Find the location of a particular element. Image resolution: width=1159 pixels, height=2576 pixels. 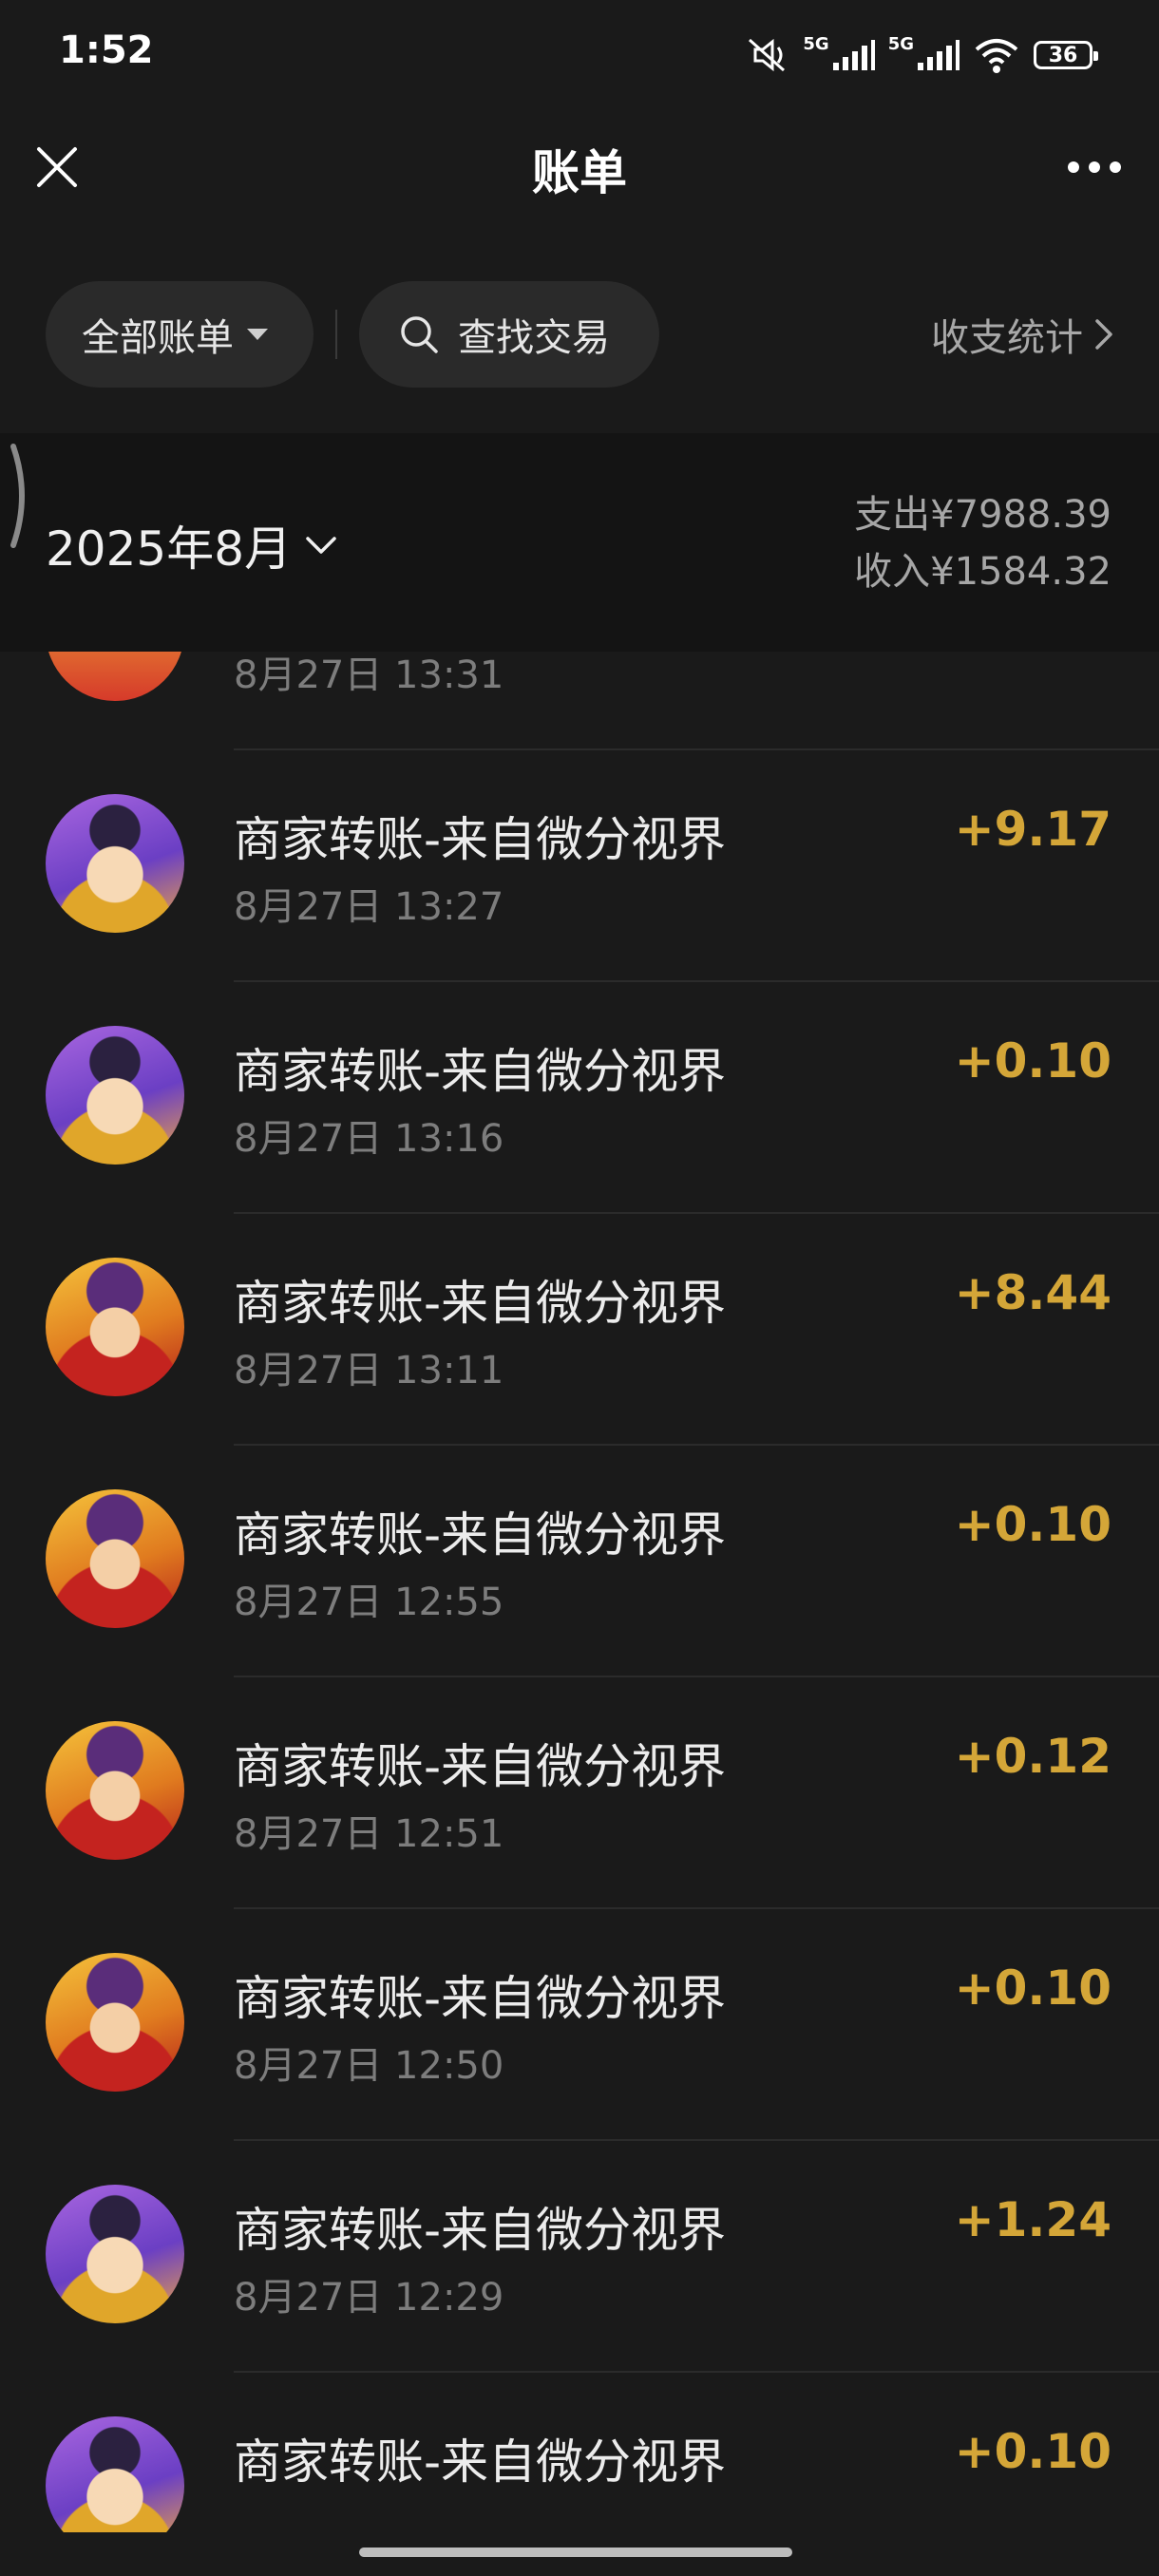

transaction-amount: +0.12 is located at coordinates (1033, 1756).